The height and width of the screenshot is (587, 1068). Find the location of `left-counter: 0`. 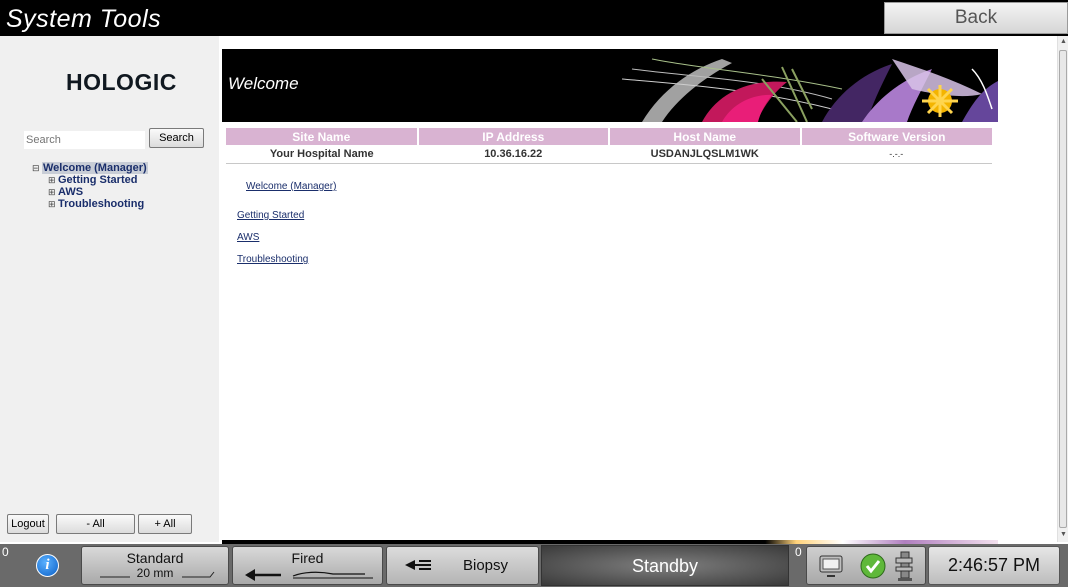

left-counter: 0 is located at coordinates (5, 552).